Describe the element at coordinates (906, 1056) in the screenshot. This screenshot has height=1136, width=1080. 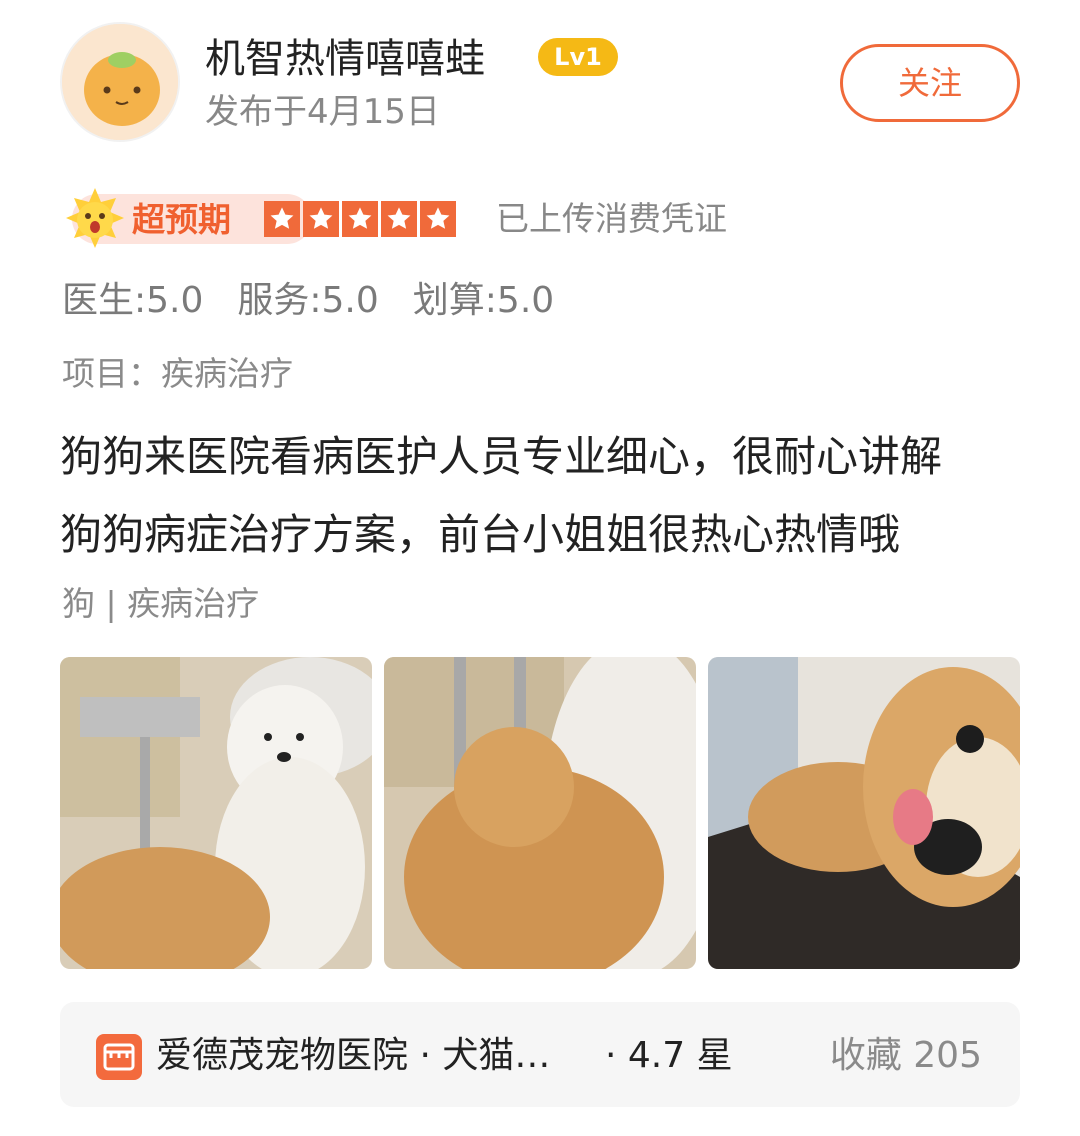
I see `shop-favorites: 收藏 205` at that location.